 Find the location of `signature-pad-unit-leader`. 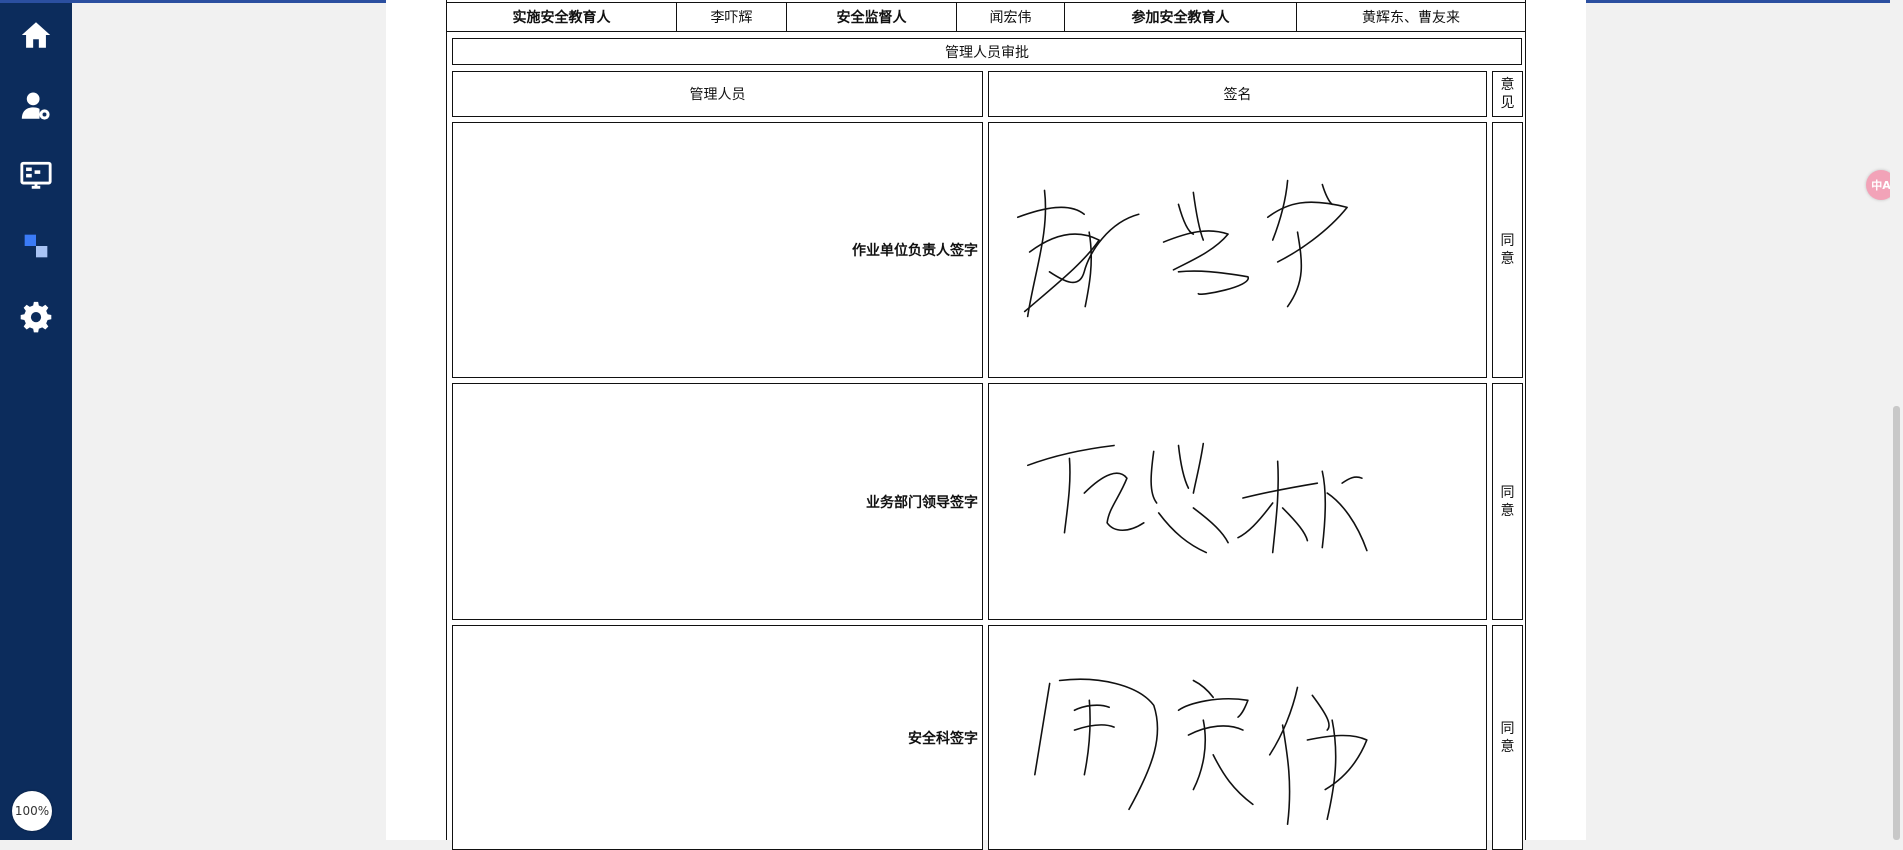

signature-pad-unit-leader is located at coordinates (1237, 250).